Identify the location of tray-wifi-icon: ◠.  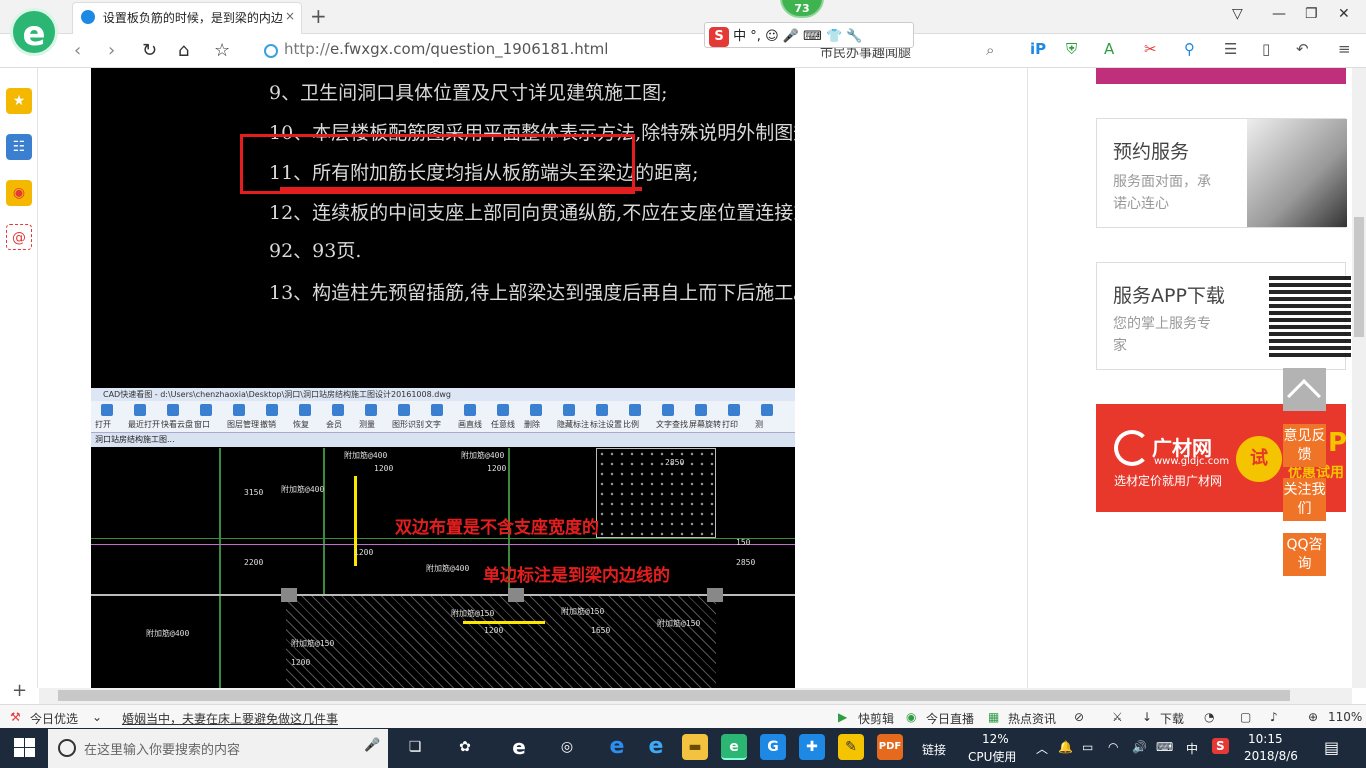
(1113, 747).